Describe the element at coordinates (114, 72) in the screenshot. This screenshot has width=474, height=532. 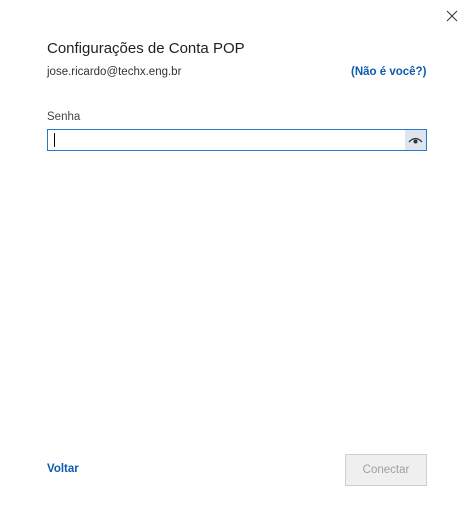
I see `account-email: jose.ricardo@techx.eng.br` at that location.